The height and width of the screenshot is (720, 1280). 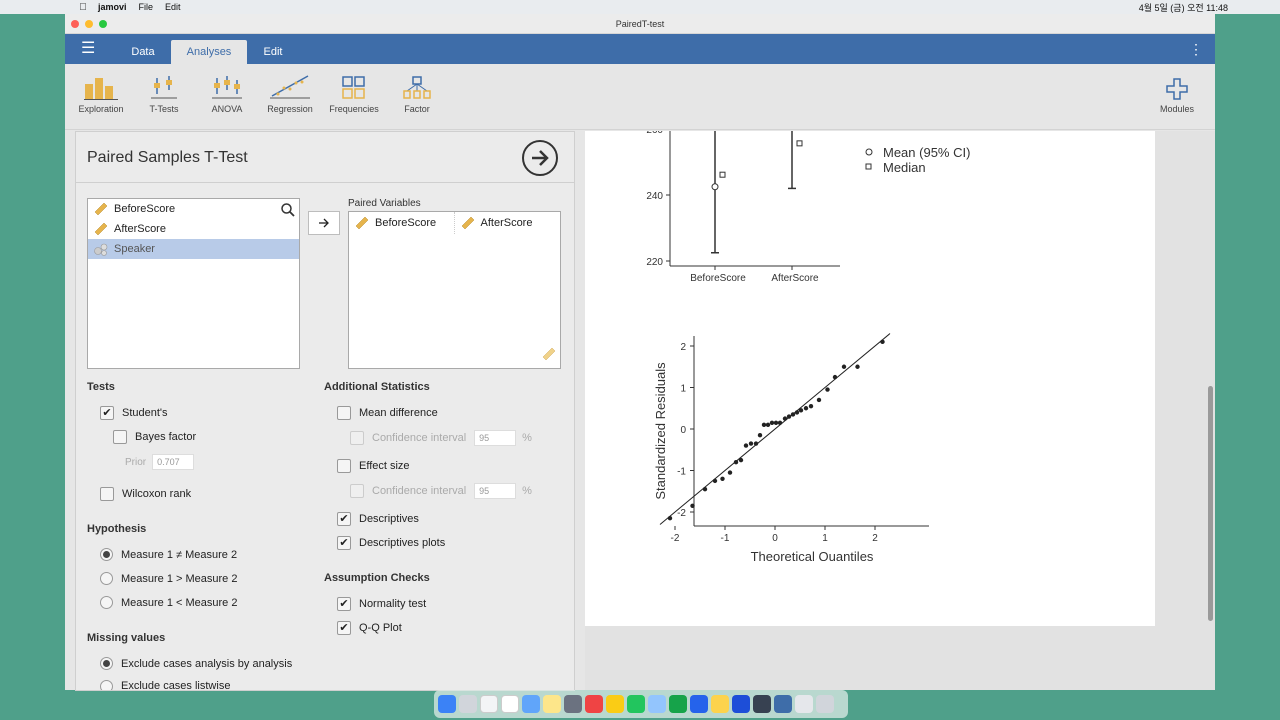 I want to click on results-scrollbar, so click(x=1210, y=503).